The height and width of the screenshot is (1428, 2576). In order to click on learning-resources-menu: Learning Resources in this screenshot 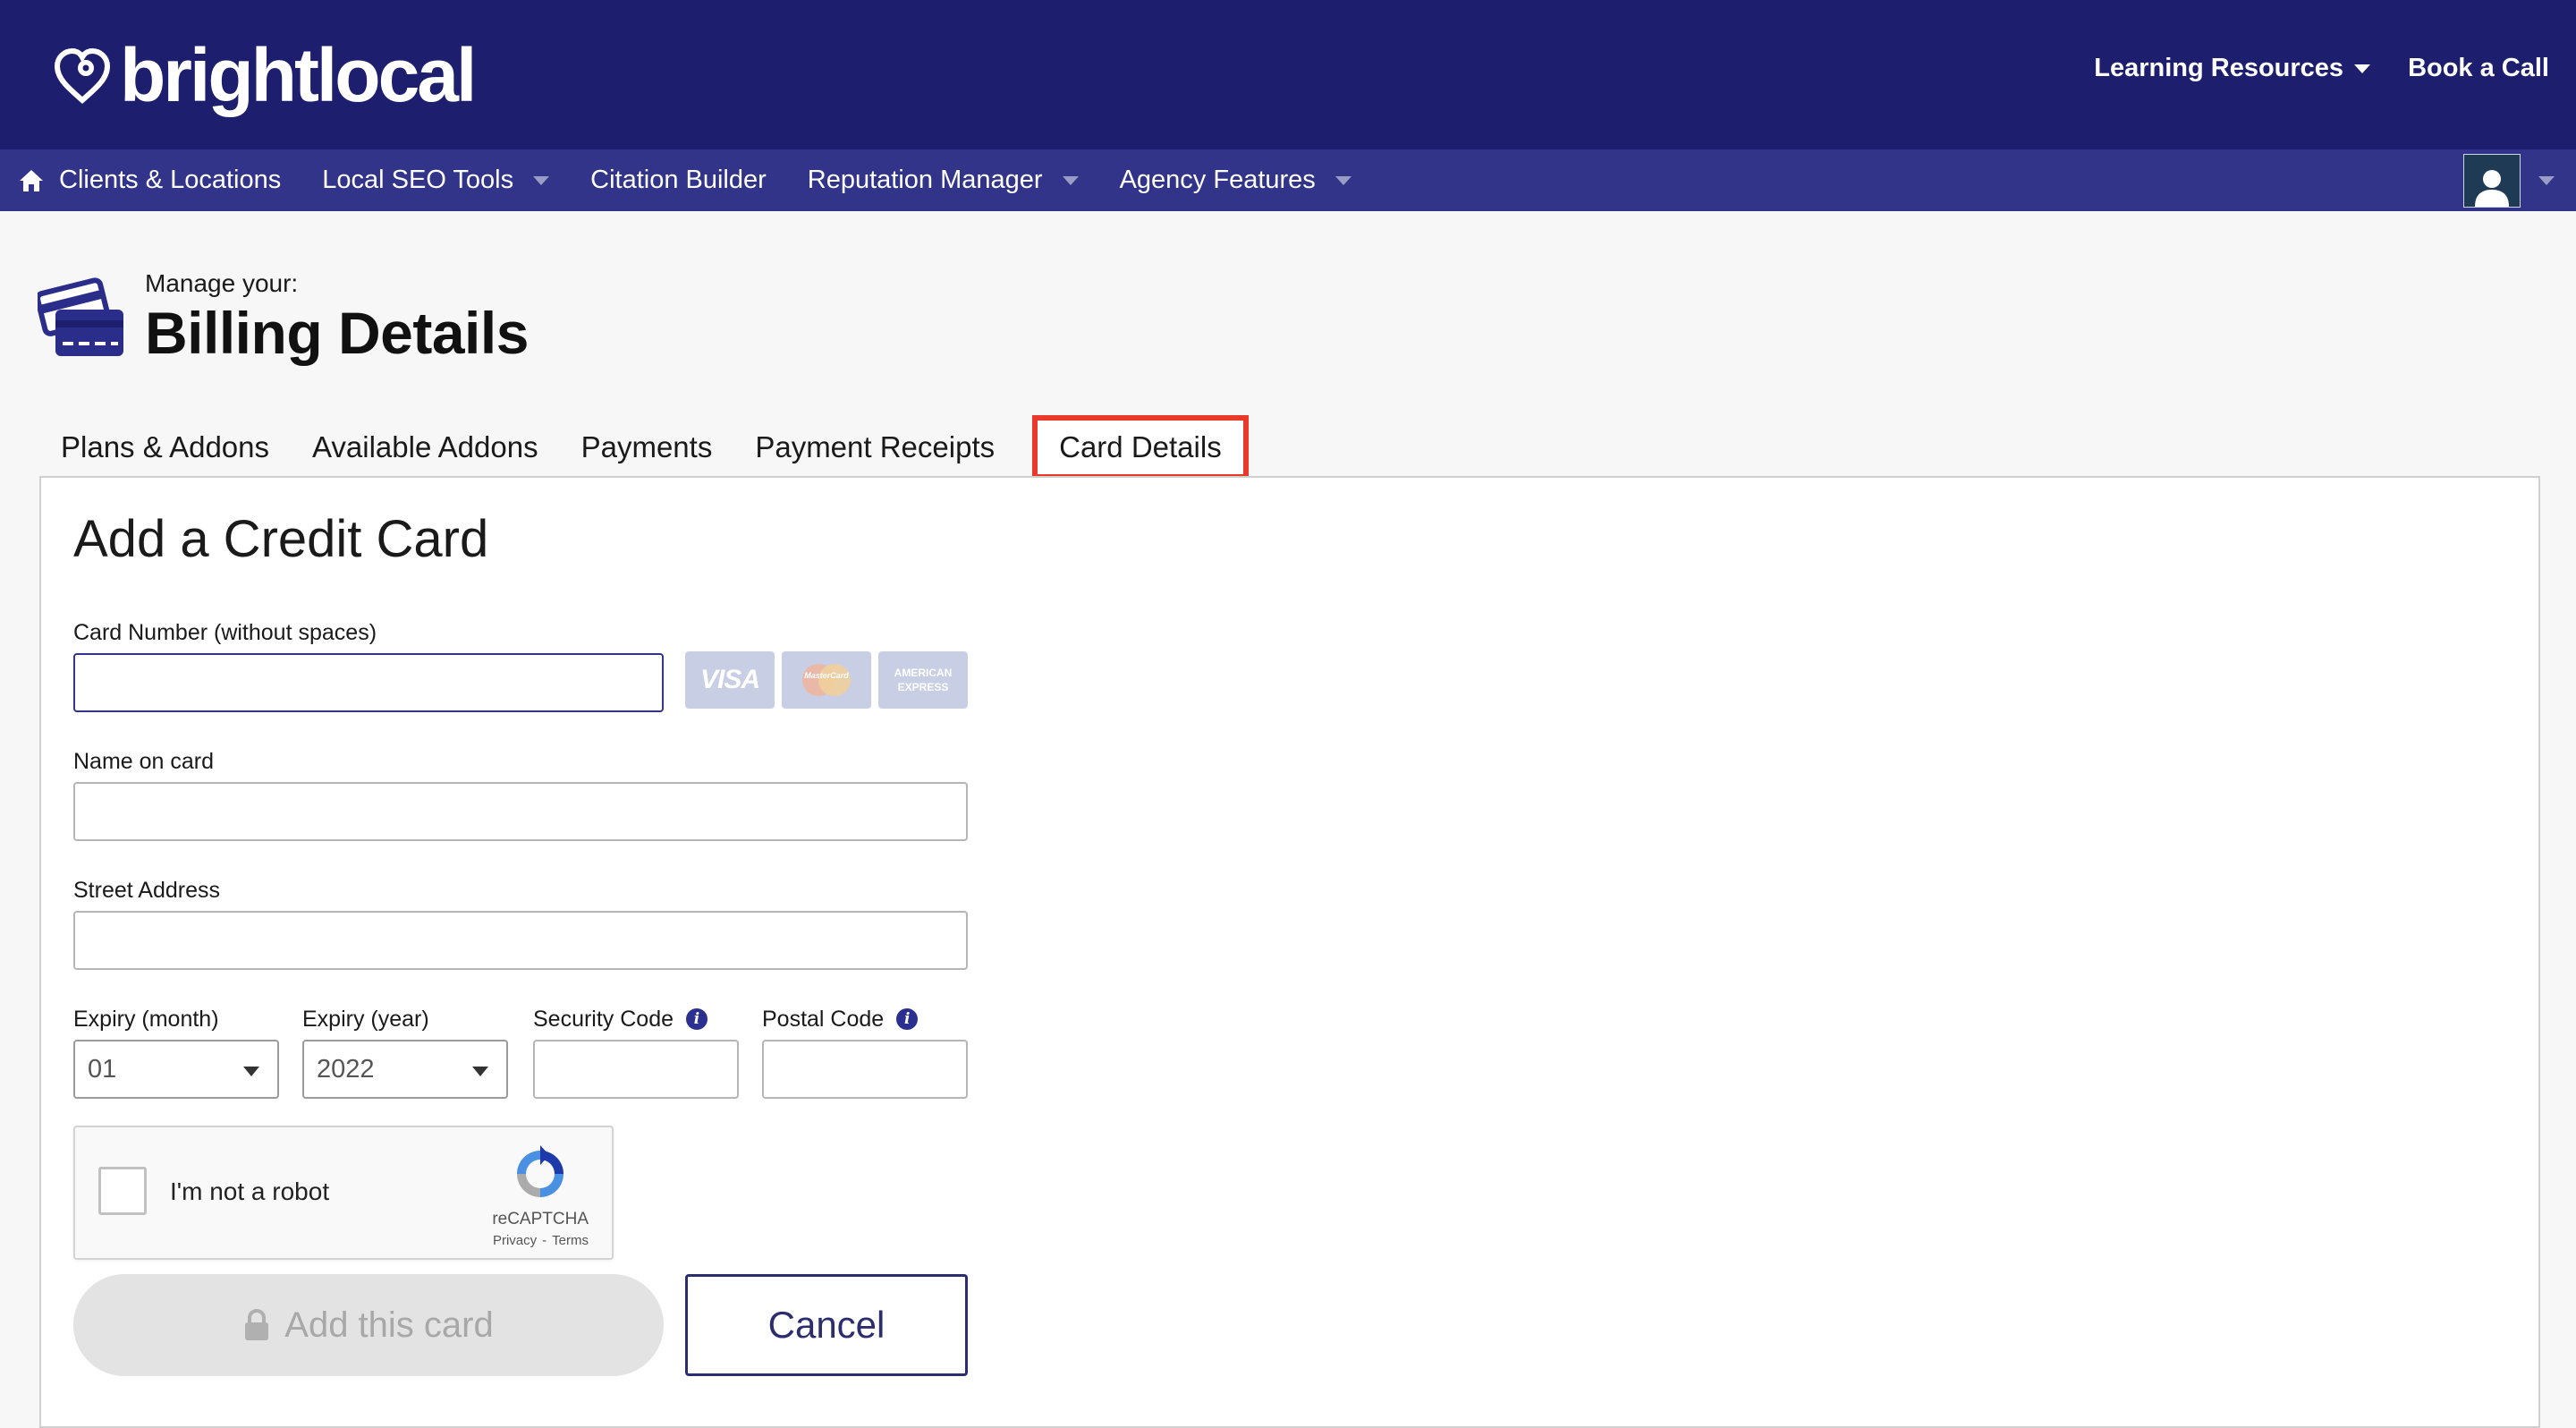, I will do `click(2232, 68)`.